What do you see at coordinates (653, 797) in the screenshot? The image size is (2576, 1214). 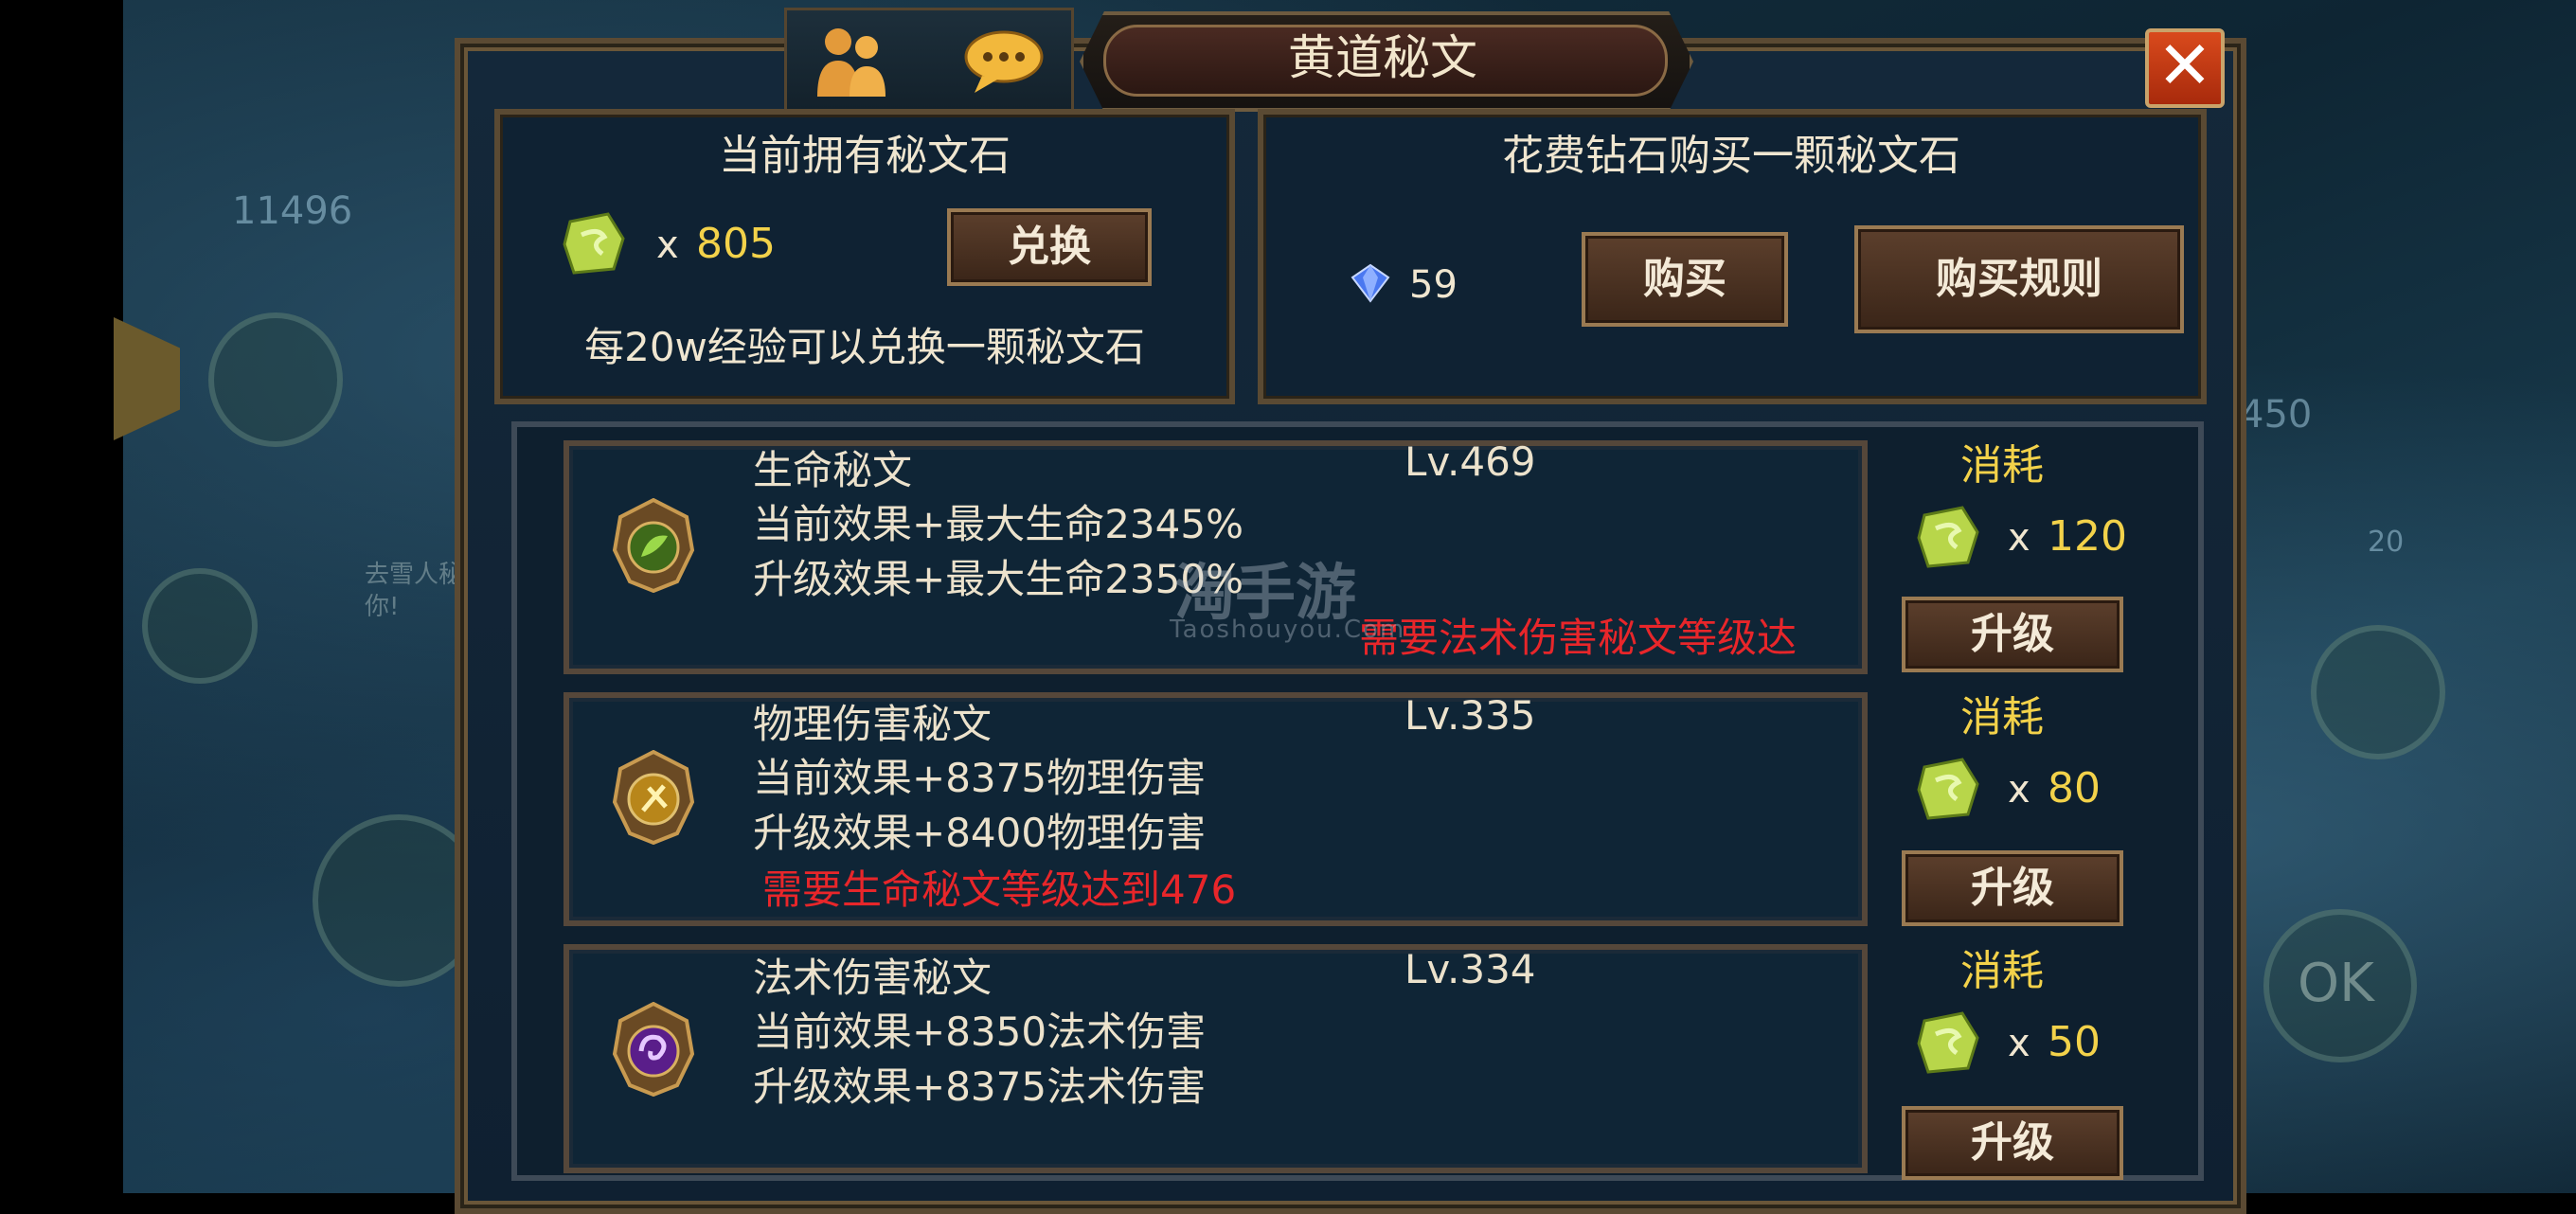 I see `physical-rune-icon` at bounding box center [653, 797].